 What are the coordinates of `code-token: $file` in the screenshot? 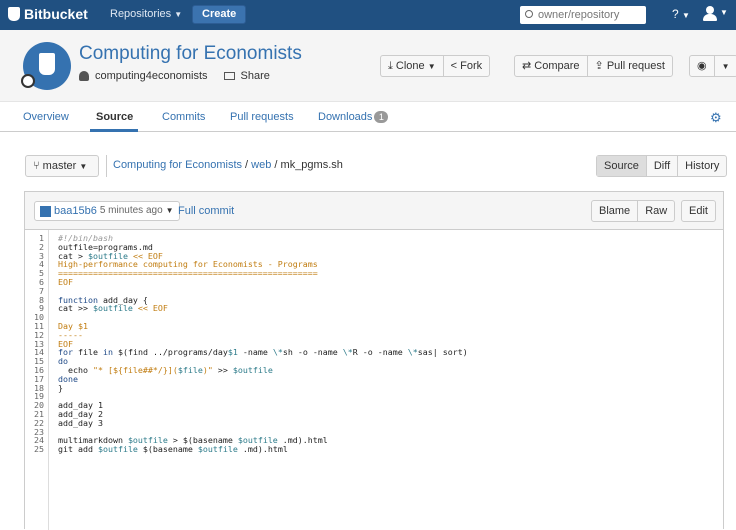 It's located at (190, 369).